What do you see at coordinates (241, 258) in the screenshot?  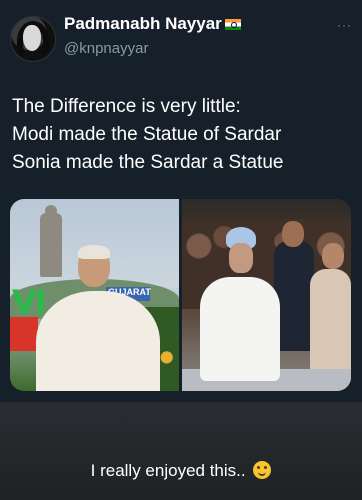 I see `seated-man-head` at bounding box center [241, 258].